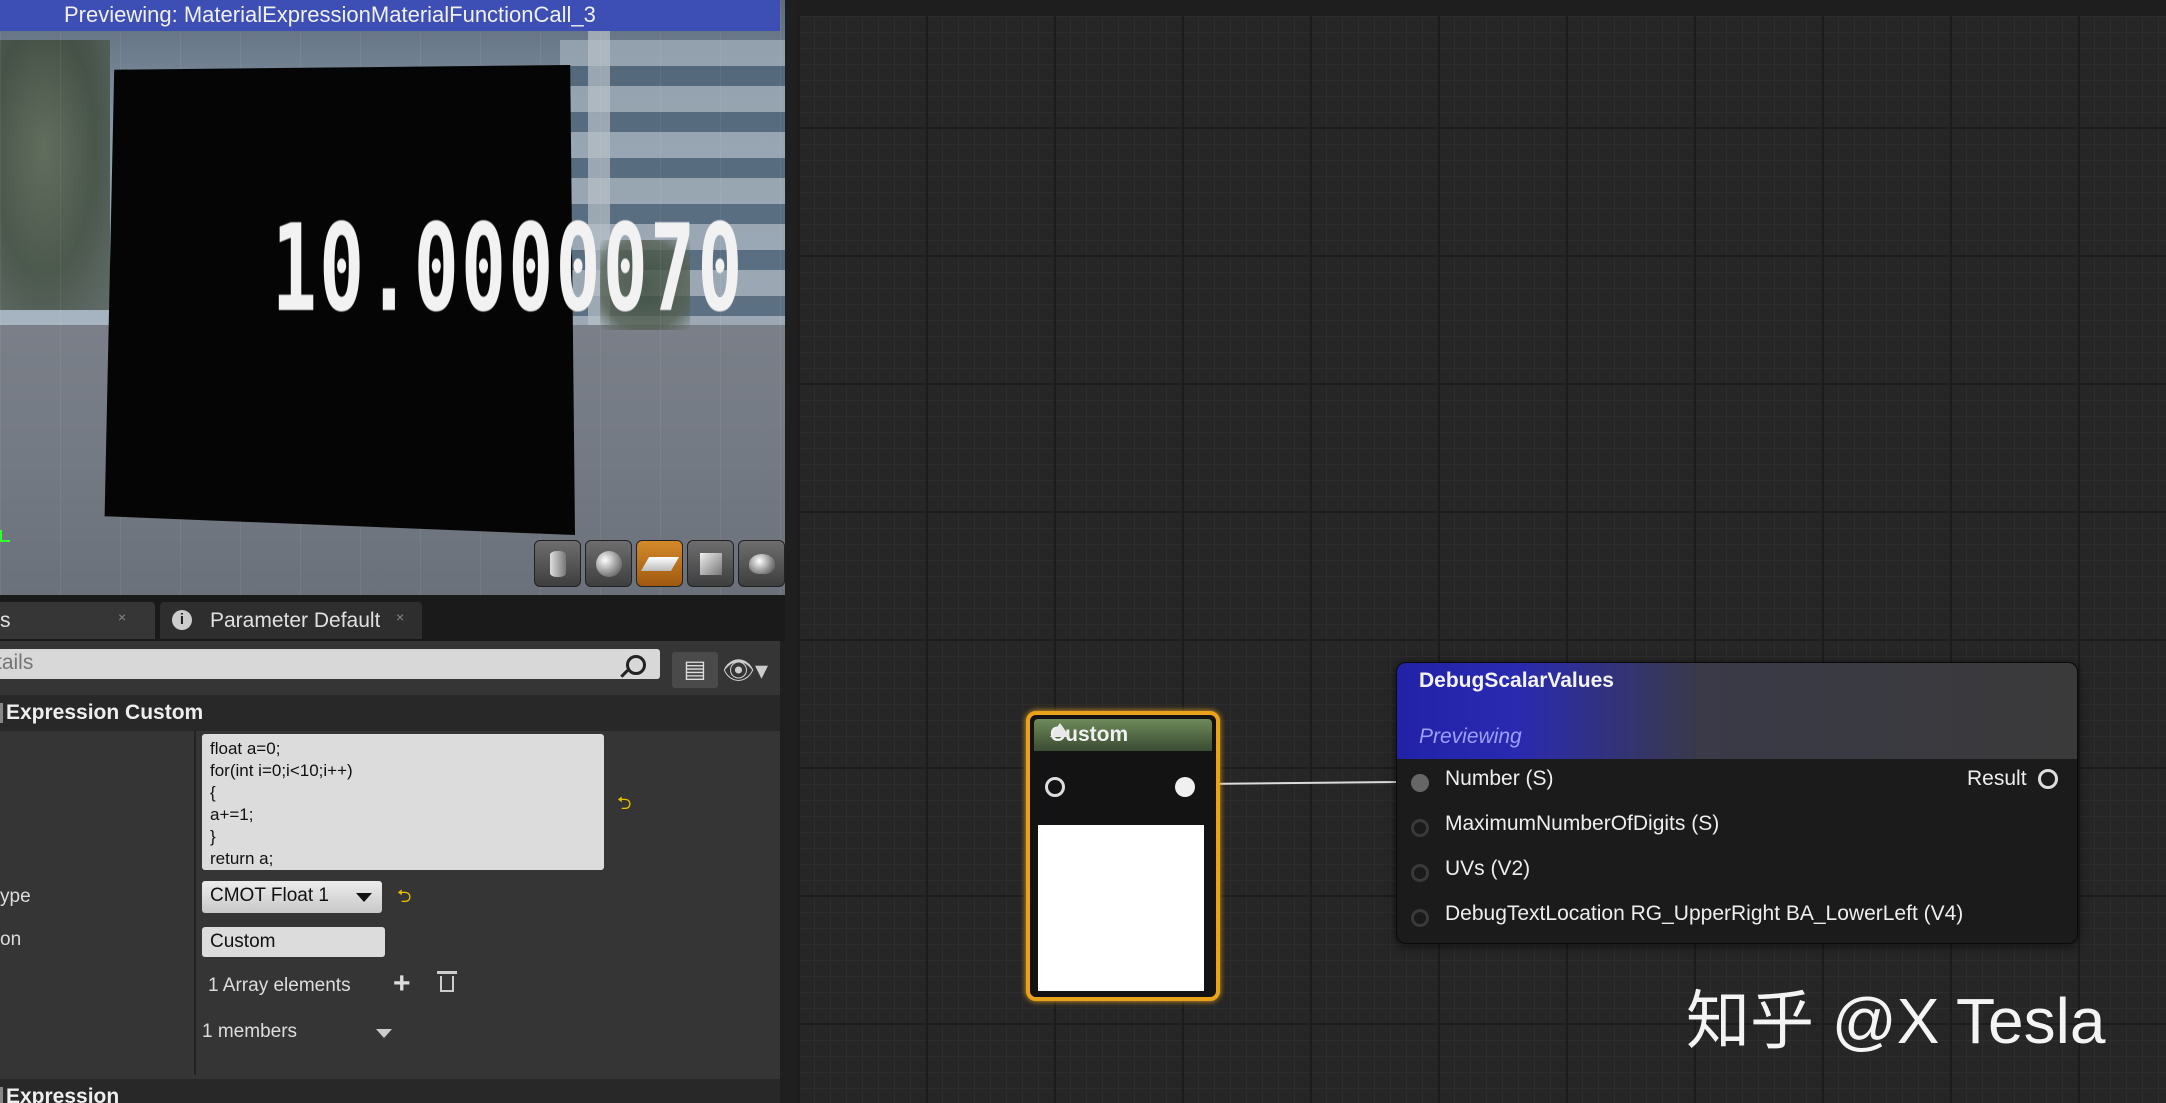 This screenshot has height=1103, width=2166. Describe the element at coordinates (195, 903) in the screenshot. I see `property-column-divider` at that location.